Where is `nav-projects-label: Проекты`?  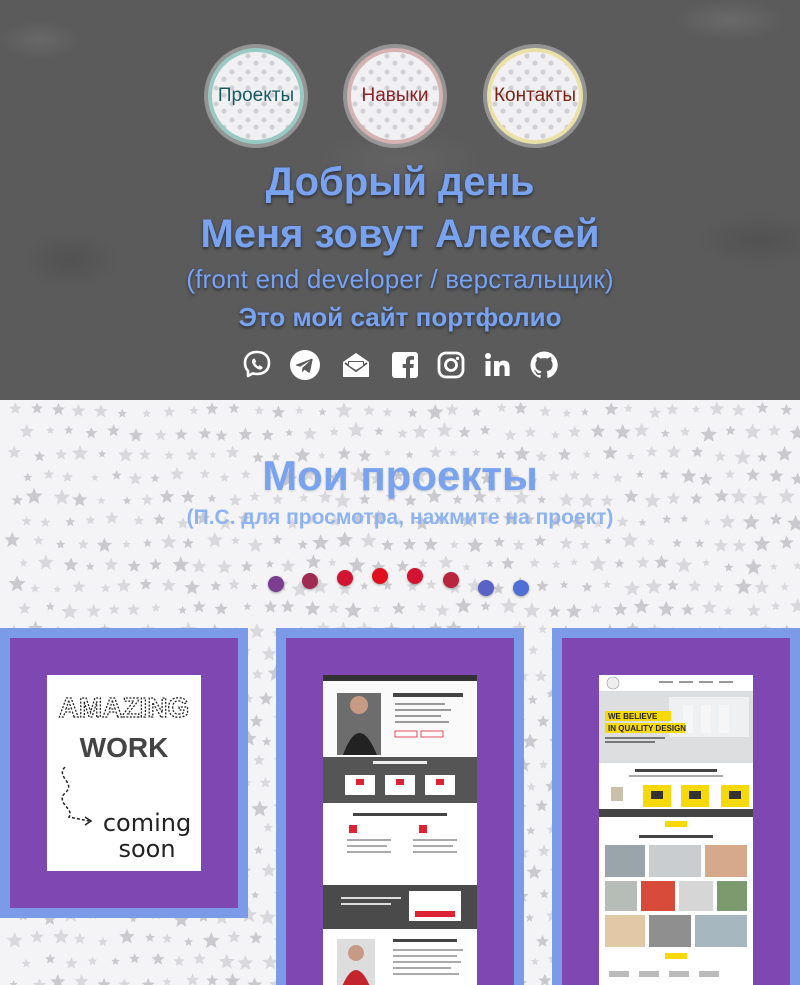
nav-projects-label: Проекты is located at coordinates (256, 95).